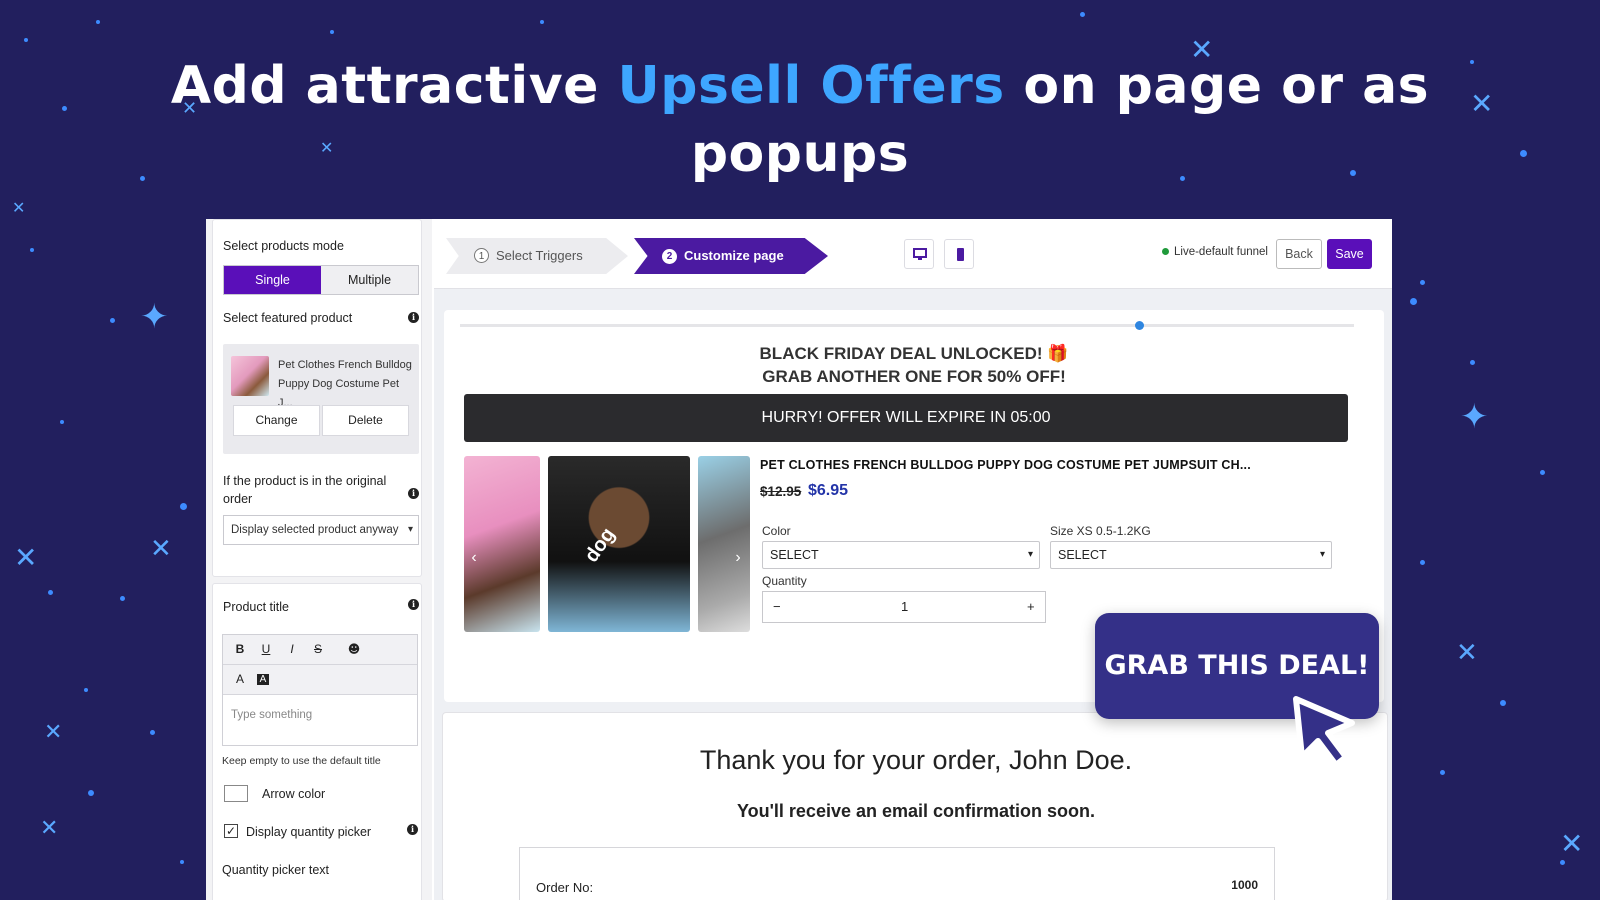 The height and width of the screenshot is (900, 1600). What do you see at coordinates (263, 679) in the screenshot?
I see `background-color-icon: A` at bounding box center [263, 679].